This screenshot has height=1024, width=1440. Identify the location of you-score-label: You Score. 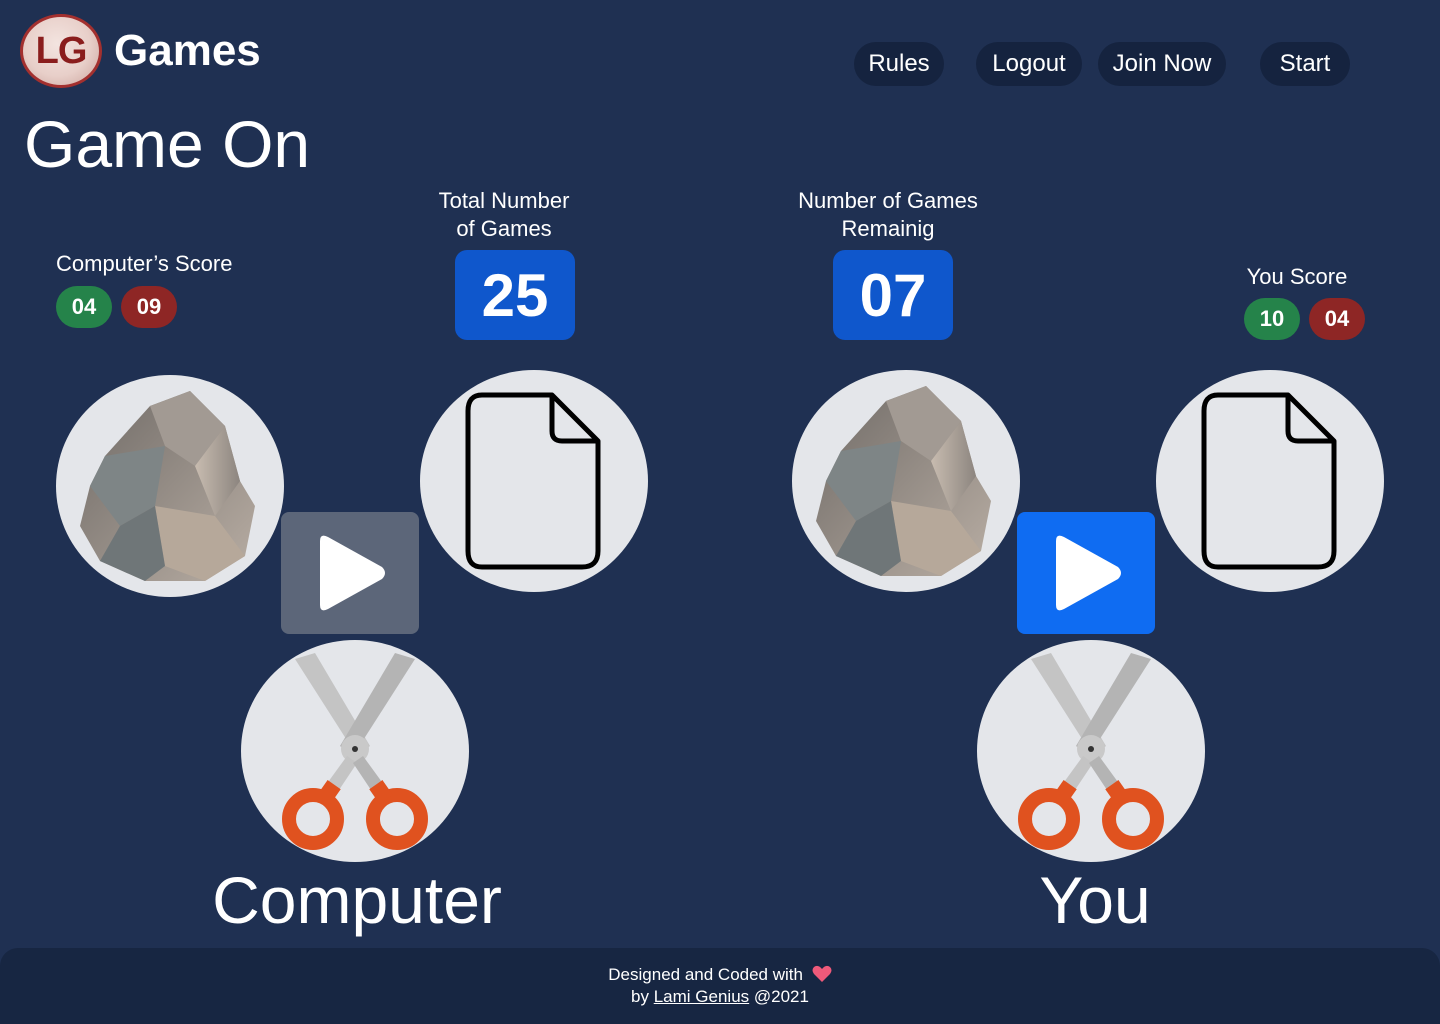
(1297, 276).